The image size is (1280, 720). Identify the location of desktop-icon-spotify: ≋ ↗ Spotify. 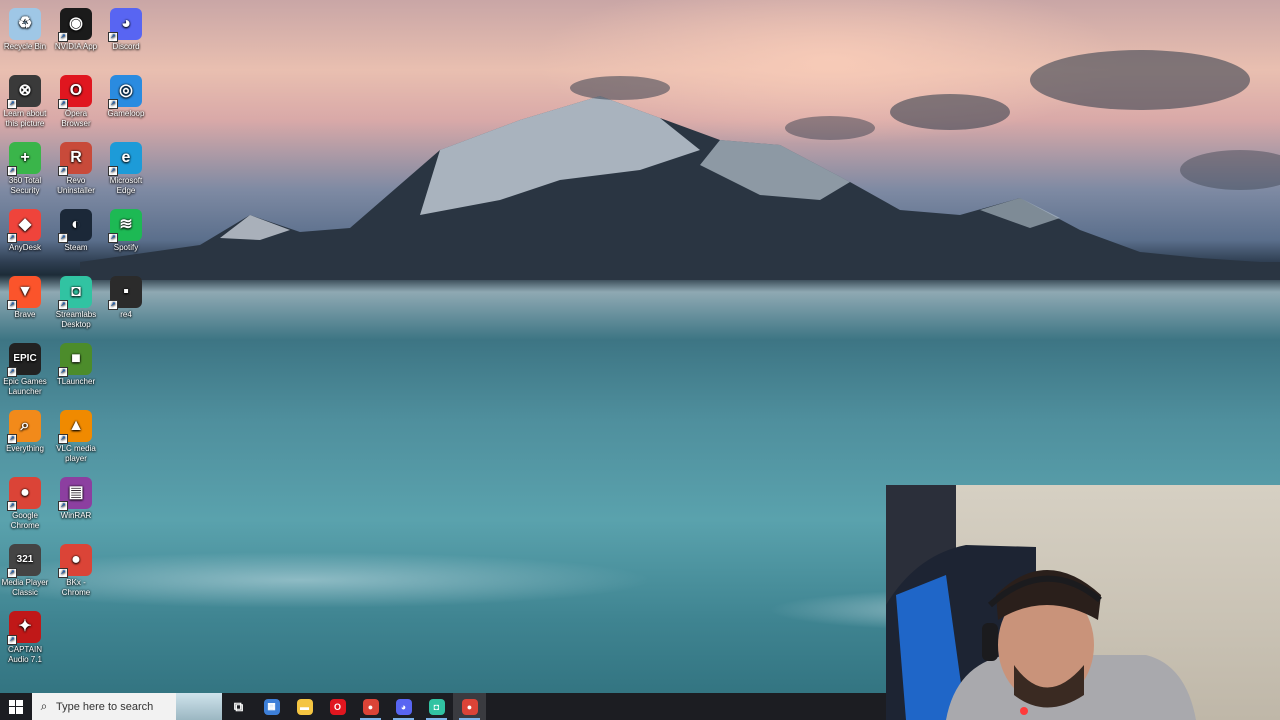
(126, 229).